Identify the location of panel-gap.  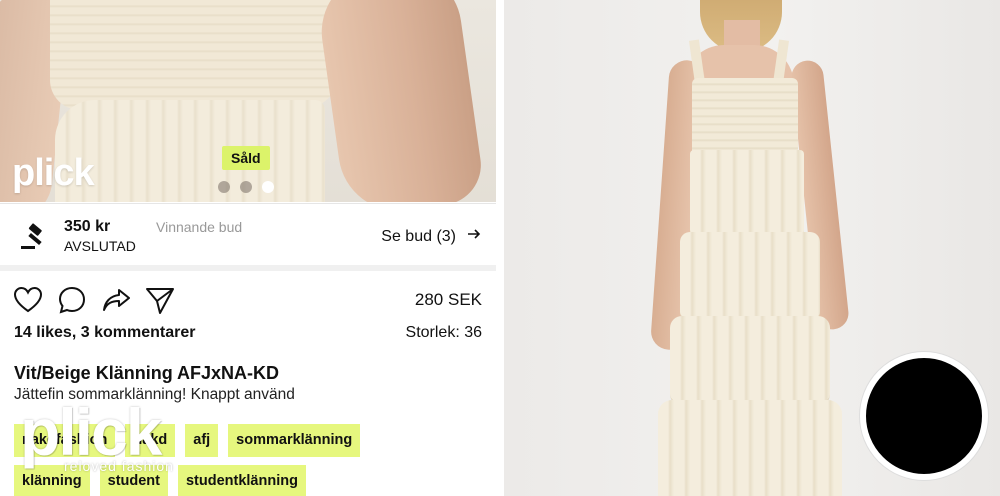
(500, 248).